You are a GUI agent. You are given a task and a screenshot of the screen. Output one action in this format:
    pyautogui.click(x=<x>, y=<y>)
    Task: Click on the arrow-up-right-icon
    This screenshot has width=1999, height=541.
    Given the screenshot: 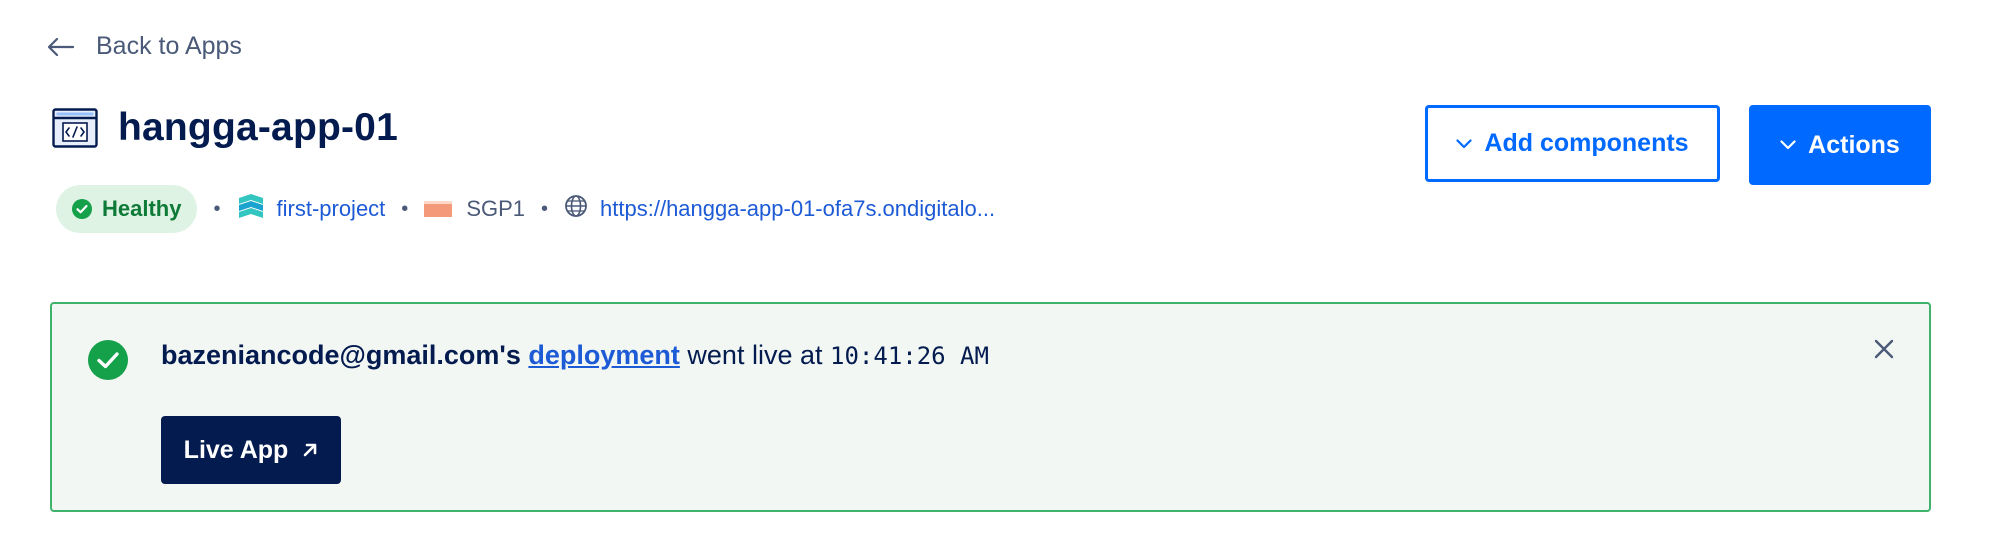 What is the action you would take?
    pyautogui.click(x=310, y=450)
    